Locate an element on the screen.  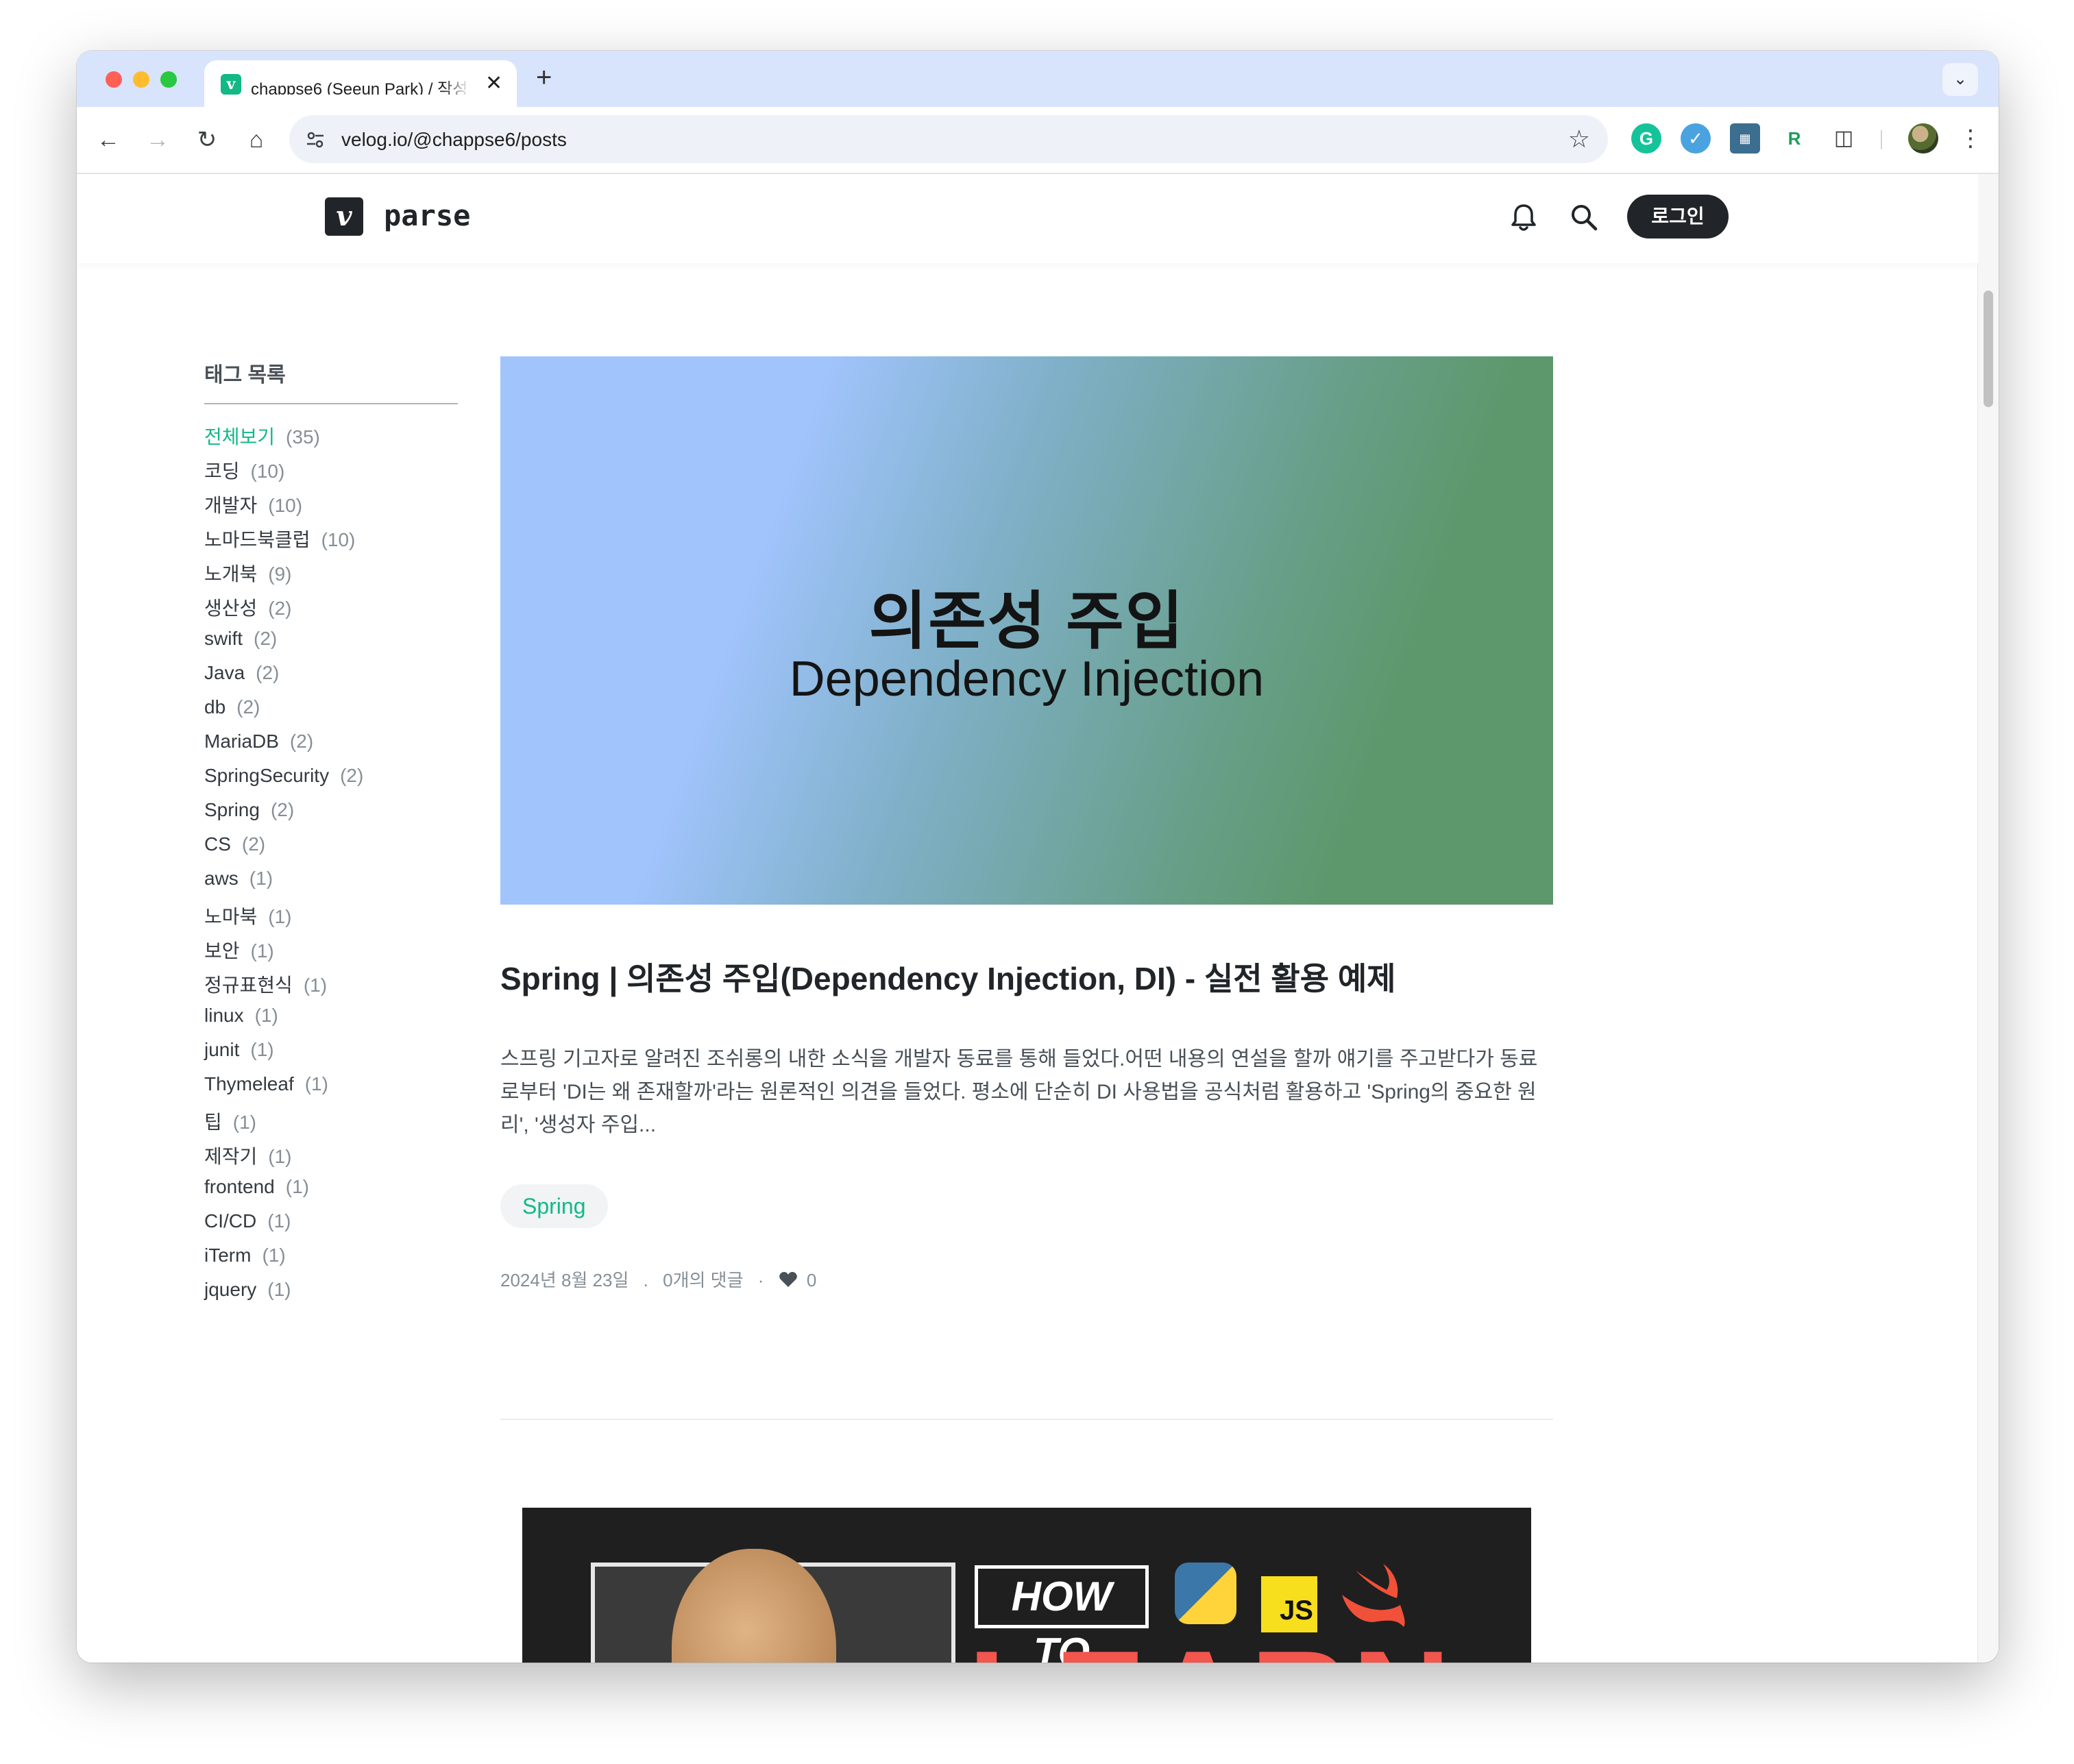
tag-name: SpringSecurity is located at coordinates (267, 775).